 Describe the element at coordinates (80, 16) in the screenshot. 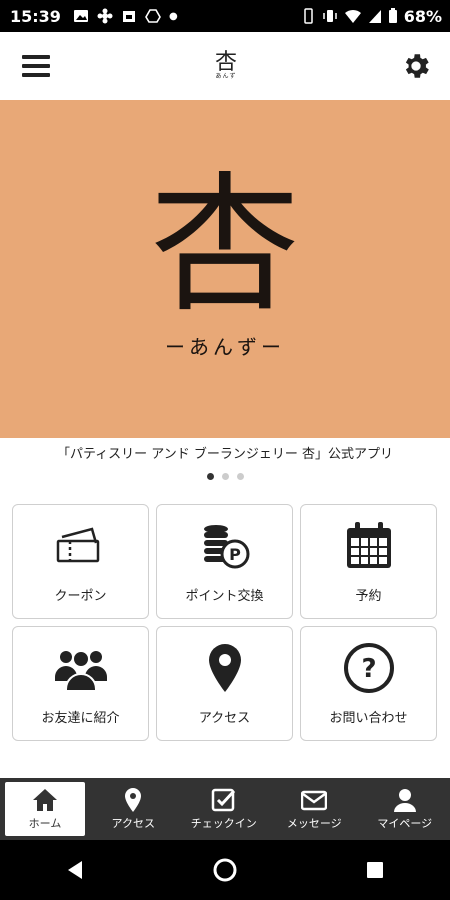

I see `image-notification-icon` at that location.